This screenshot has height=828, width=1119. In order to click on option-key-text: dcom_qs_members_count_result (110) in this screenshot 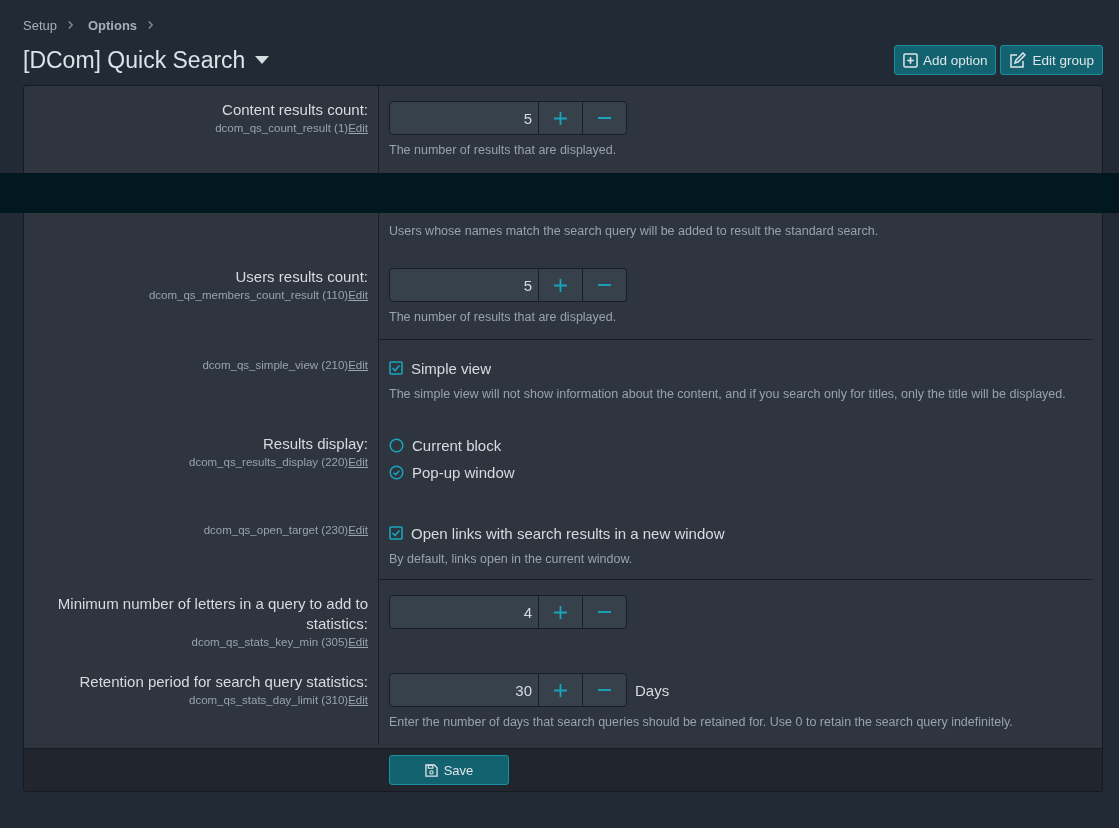, I will do `click(248, 295)`.